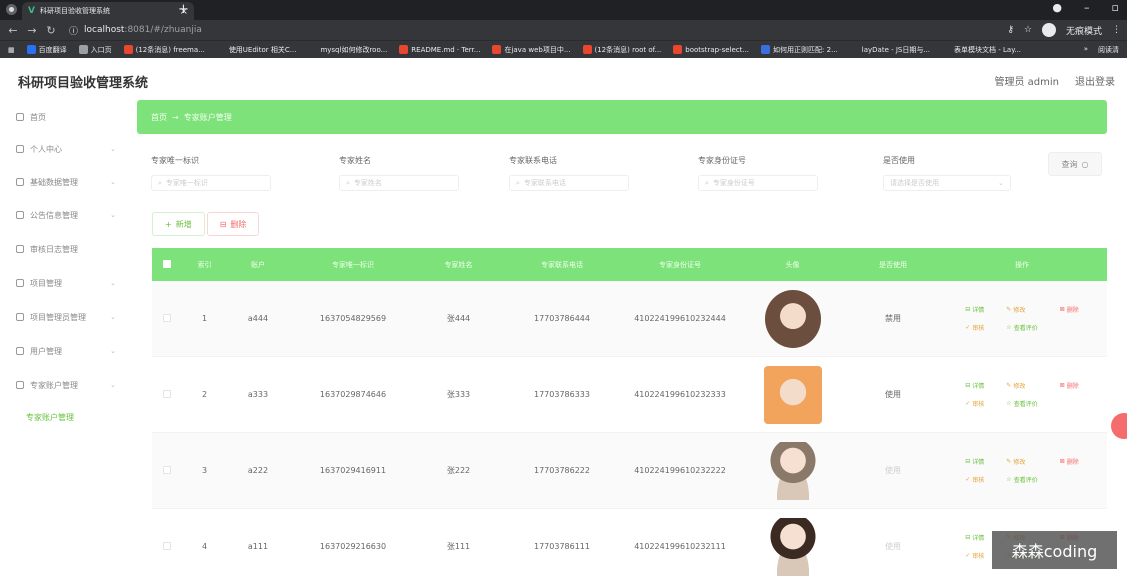  What do you see at coordinates (11, 50) in the screenshot?
I see `apps-icon: ▦` at bounding box center [11, 50].